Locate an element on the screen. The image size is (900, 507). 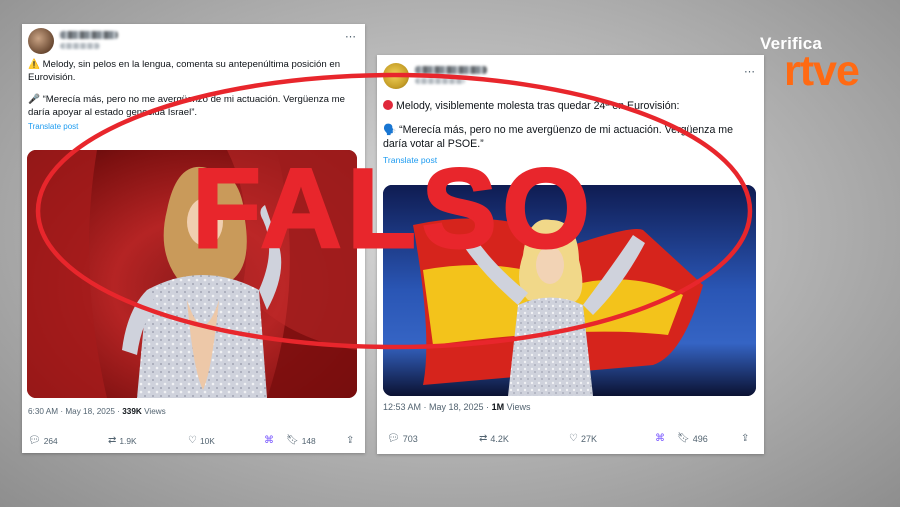
red-circle-icon is located at coordinates (388, 105).